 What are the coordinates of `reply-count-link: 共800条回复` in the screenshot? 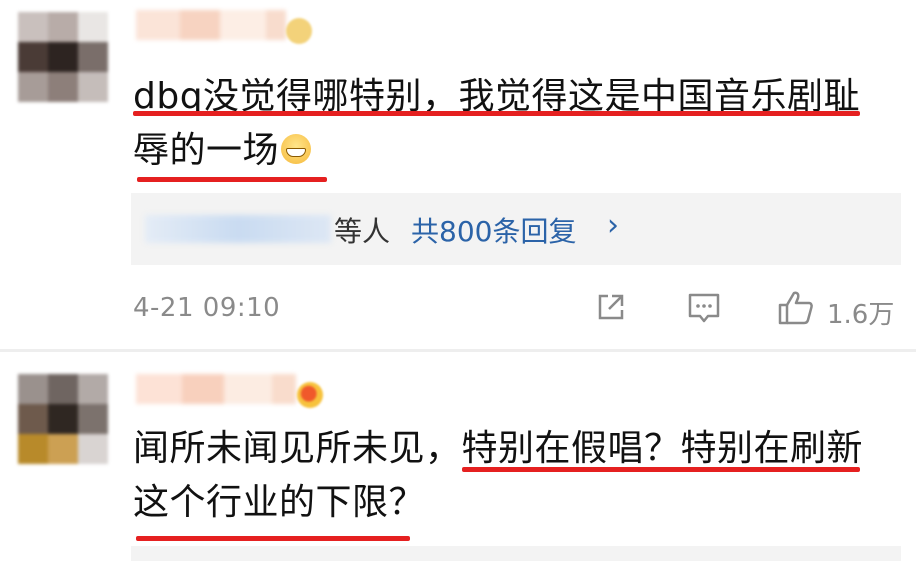 It's located at (493, 230).